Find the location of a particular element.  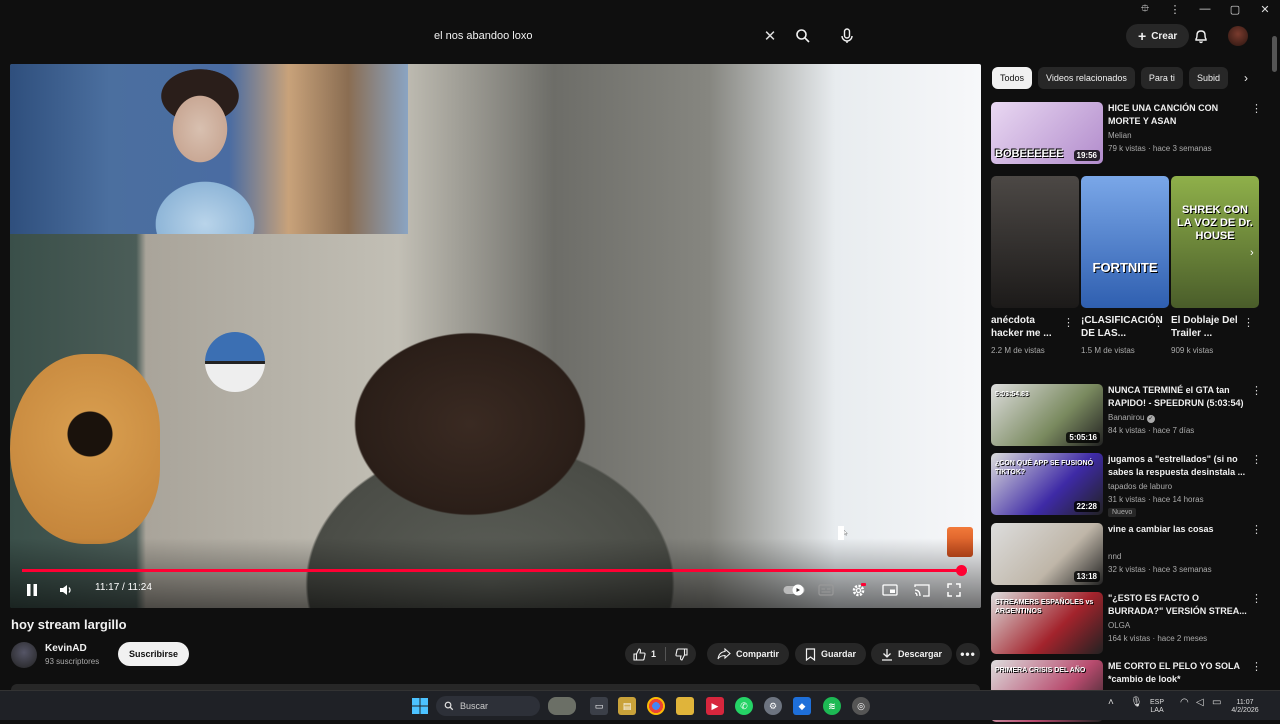

settings-button is located at coordinates (858, 590).